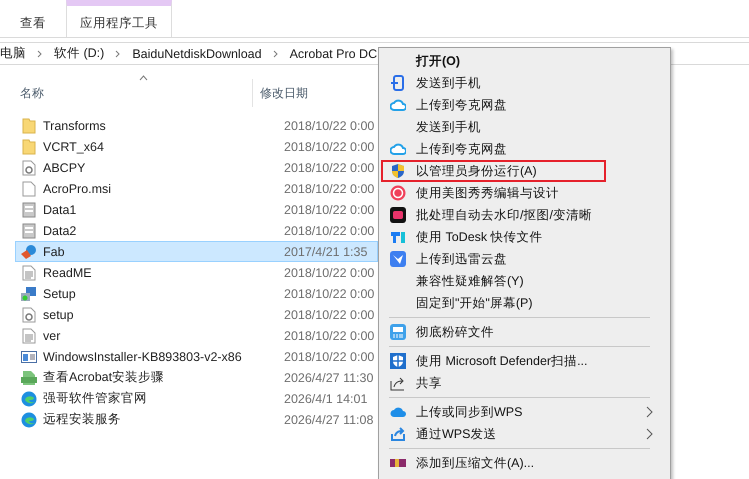 This screenshot has width=749, height=479. What do you see at coordinates (119, 18) in the screenshot?
I see `ribbon-tab: 应用程序工具` at bounding box center [119, 18].